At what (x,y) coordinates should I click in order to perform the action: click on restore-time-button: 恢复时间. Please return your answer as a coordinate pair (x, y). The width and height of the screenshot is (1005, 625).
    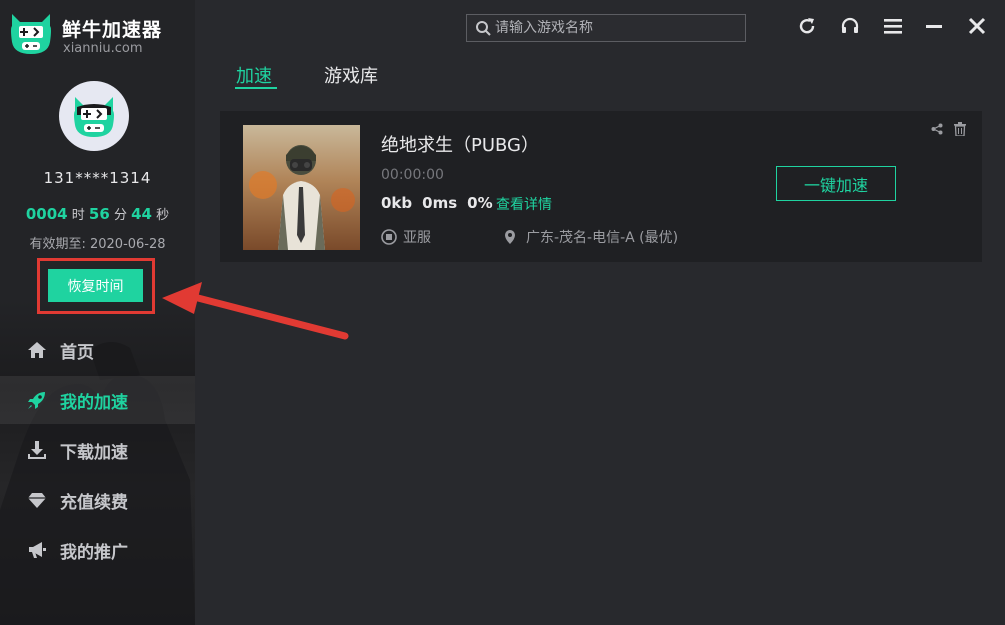
    Looking at the image, I should click on (95, 285).